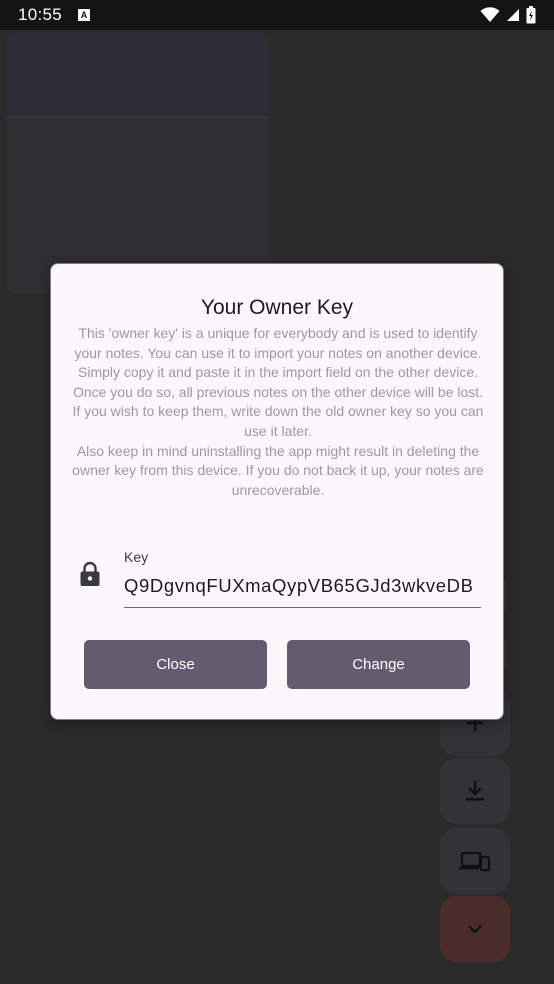  What do you see at coordinates (513, 15) in the screenshot?
I see `signal-icon` at bounding box center [513, 15].